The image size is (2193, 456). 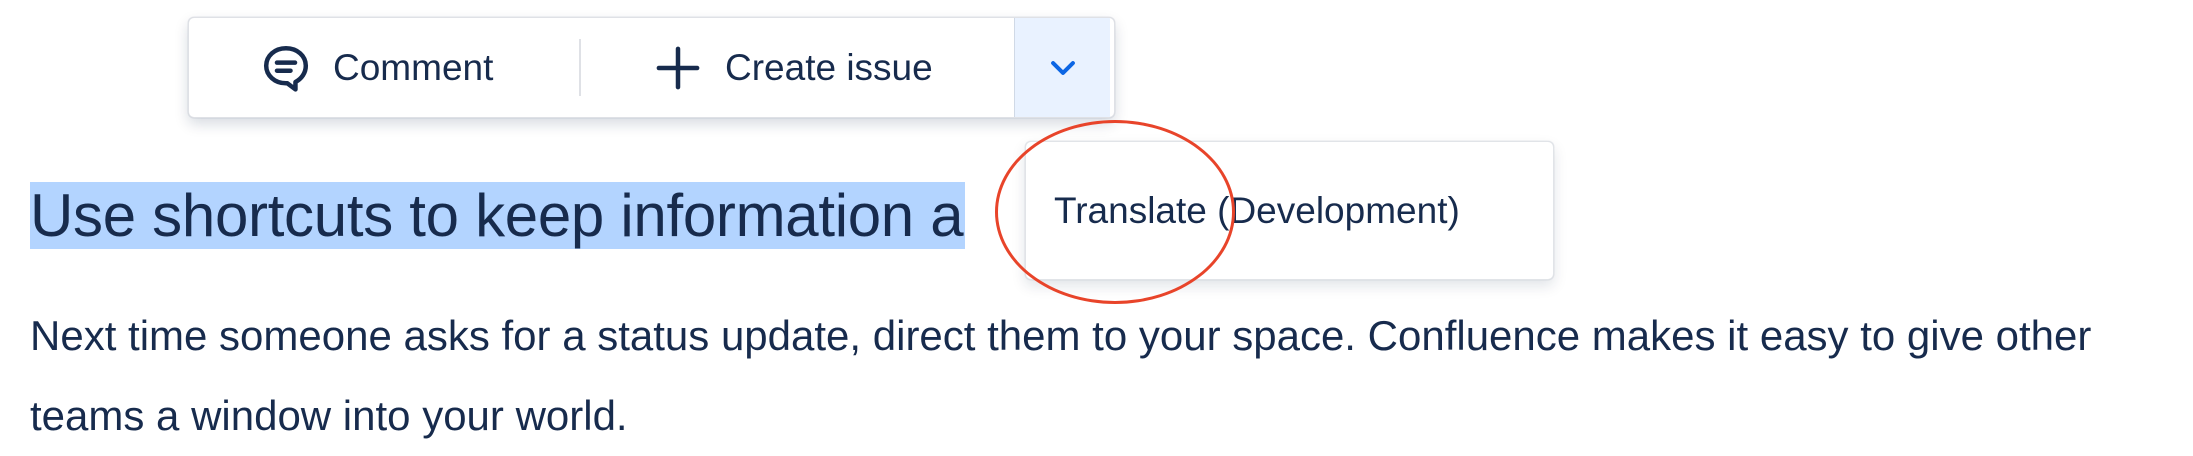 I want to click on selected-heading-text: Use shortcuts to keep information a, so click(x=498, y=215).